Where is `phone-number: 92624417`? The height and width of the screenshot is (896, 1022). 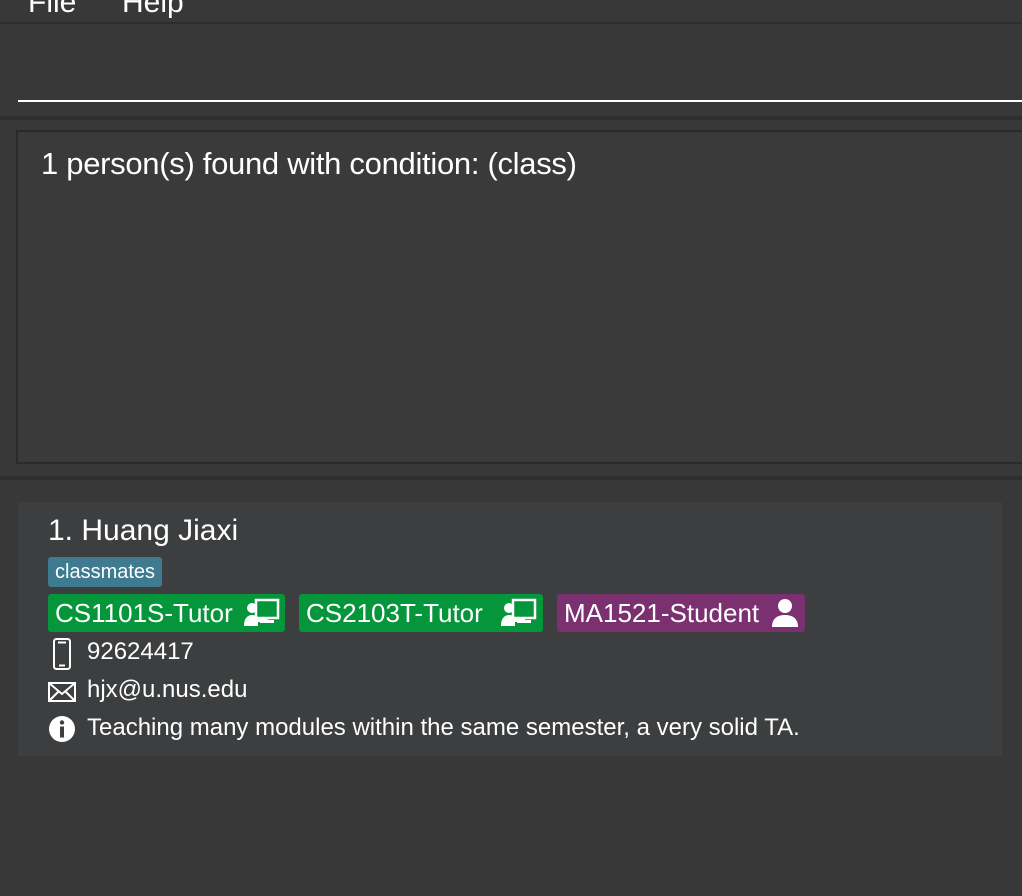 phone-number: 92624417 is located at coordinates (140, 651).